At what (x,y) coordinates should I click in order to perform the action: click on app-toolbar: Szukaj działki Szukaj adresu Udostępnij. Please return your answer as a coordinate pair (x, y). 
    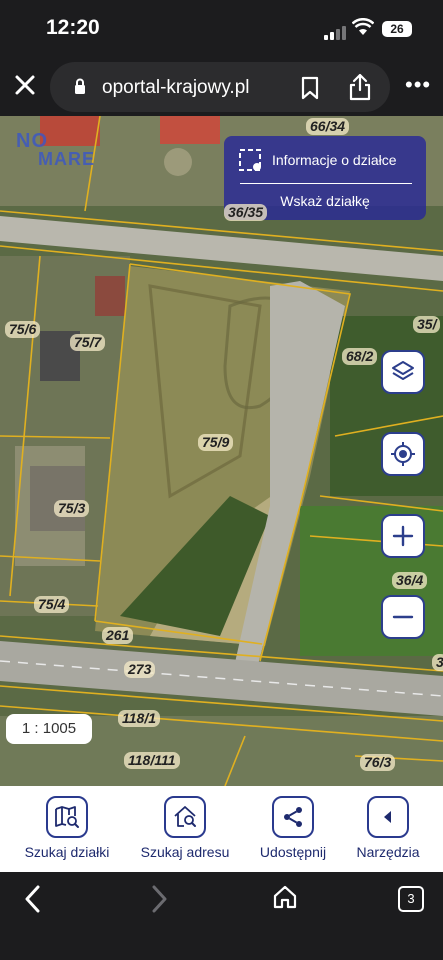
    Looking at the image, I should click on (221, 829).